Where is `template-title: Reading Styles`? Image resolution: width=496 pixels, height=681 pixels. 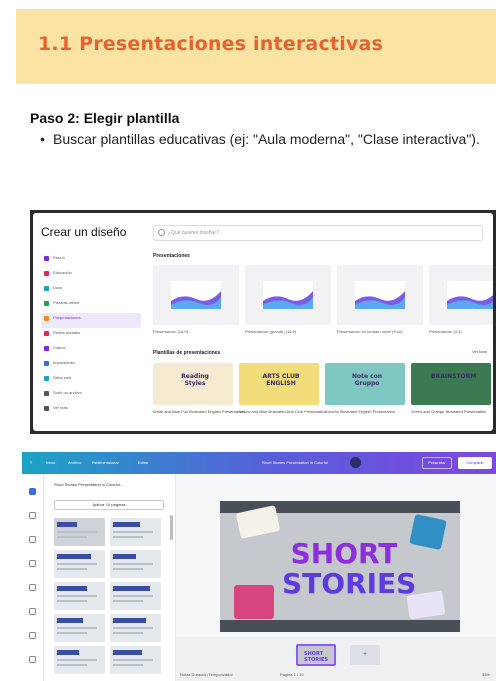 template-title: Reading Styles is located at coordinates (195, 380).